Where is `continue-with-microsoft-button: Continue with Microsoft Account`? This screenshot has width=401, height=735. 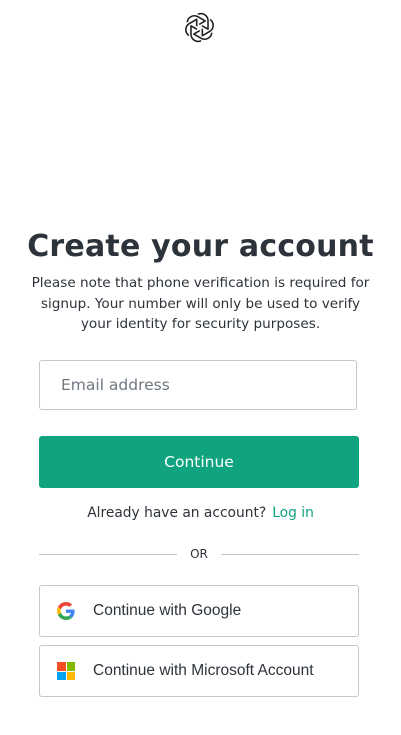
continue-with-microsoft-button: Continue with Microsoft Account is located at coordinates (199, 671).